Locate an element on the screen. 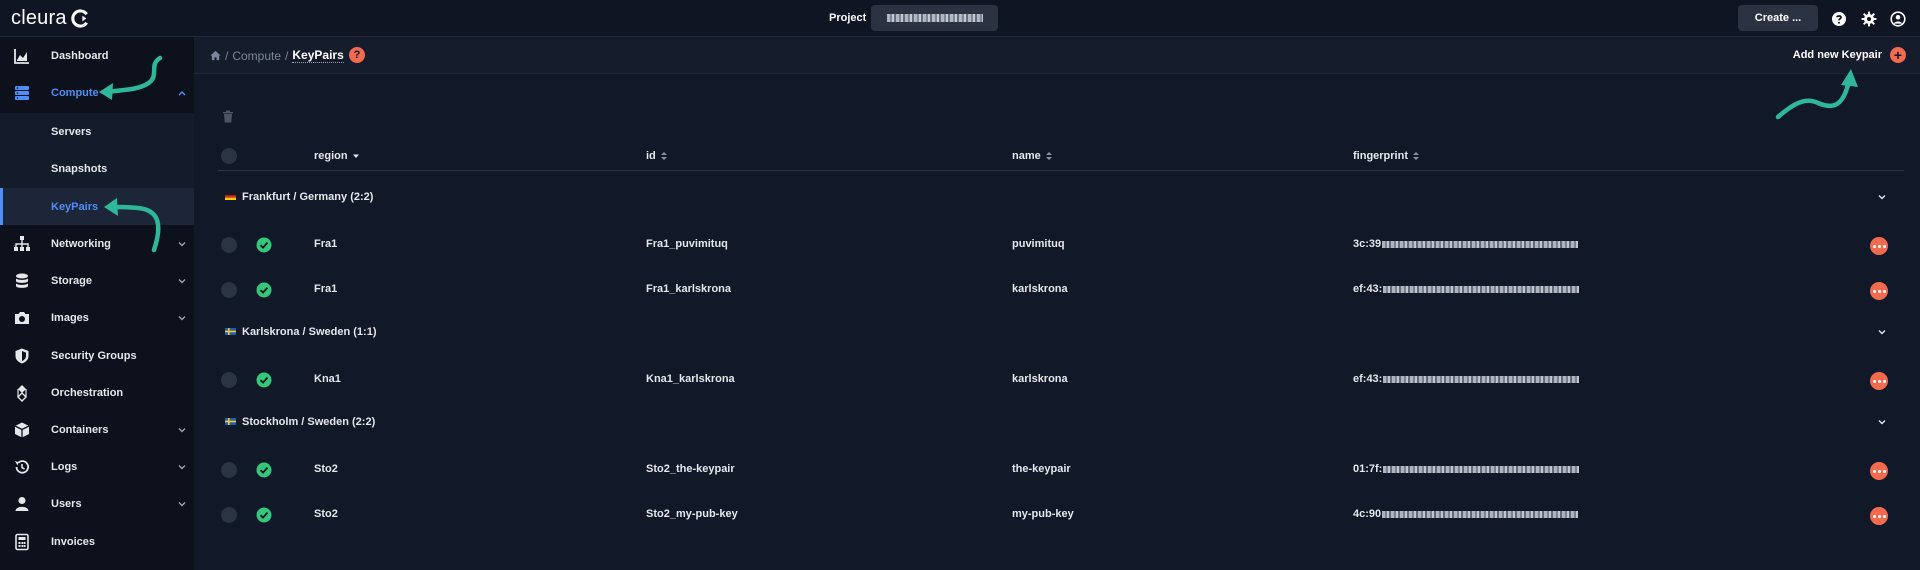 This screenshot has height=570, width=1920. sidebar-subitem-label: Servers is located at coordinates (71, 131).